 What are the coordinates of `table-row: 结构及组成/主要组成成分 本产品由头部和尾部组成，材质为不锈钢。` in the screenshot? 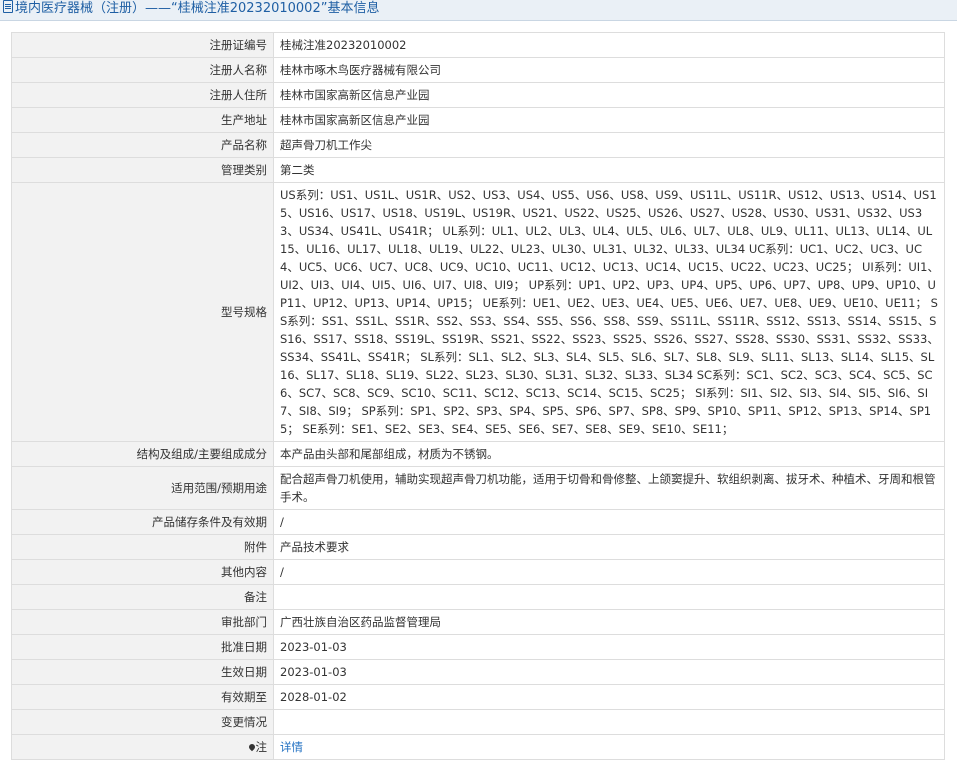 It's located at (478, 454).